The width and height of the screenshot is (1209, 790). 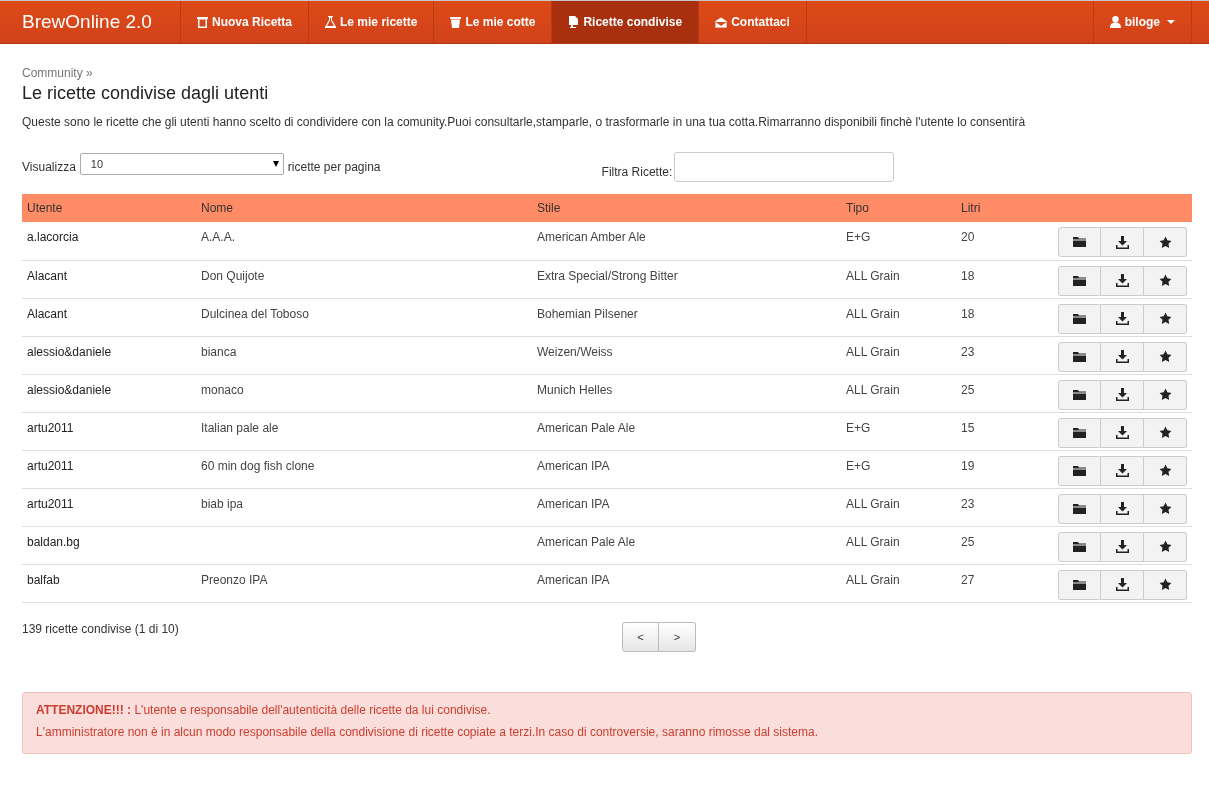 I want to click on table-cell: Weizen/Weiss, so click(x=686, y=355).